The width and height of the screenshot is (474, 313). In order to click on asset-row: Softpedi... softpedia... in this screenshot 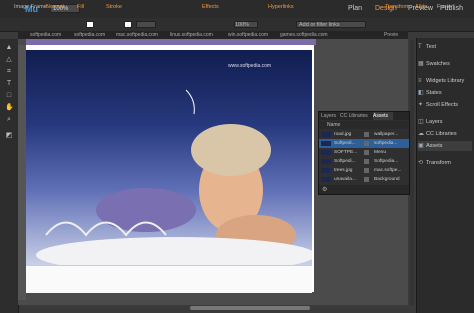, I will do `click(364, 143)`.